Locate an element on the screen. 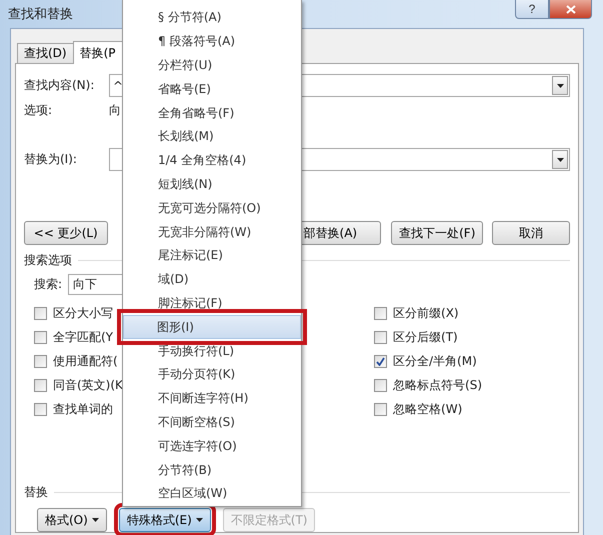 The height and width of the screenshot is (535, 603). menu-item: 不间断连字符(H) is located at coordinates (212, 398).